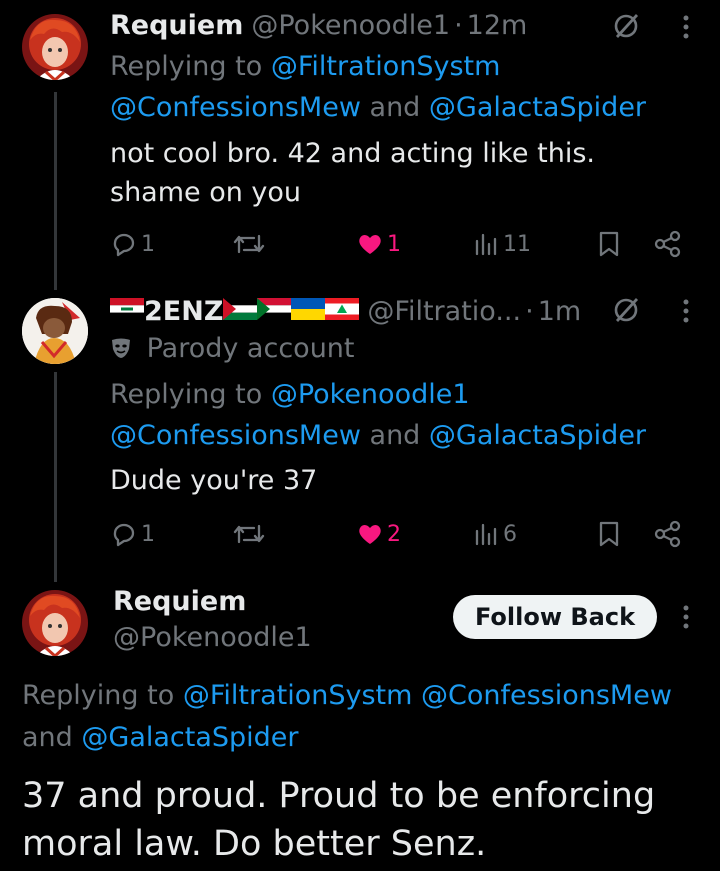 This screenshot has width=720, height=871. I want to click on parody-text: Parody account, so click(250, 348).